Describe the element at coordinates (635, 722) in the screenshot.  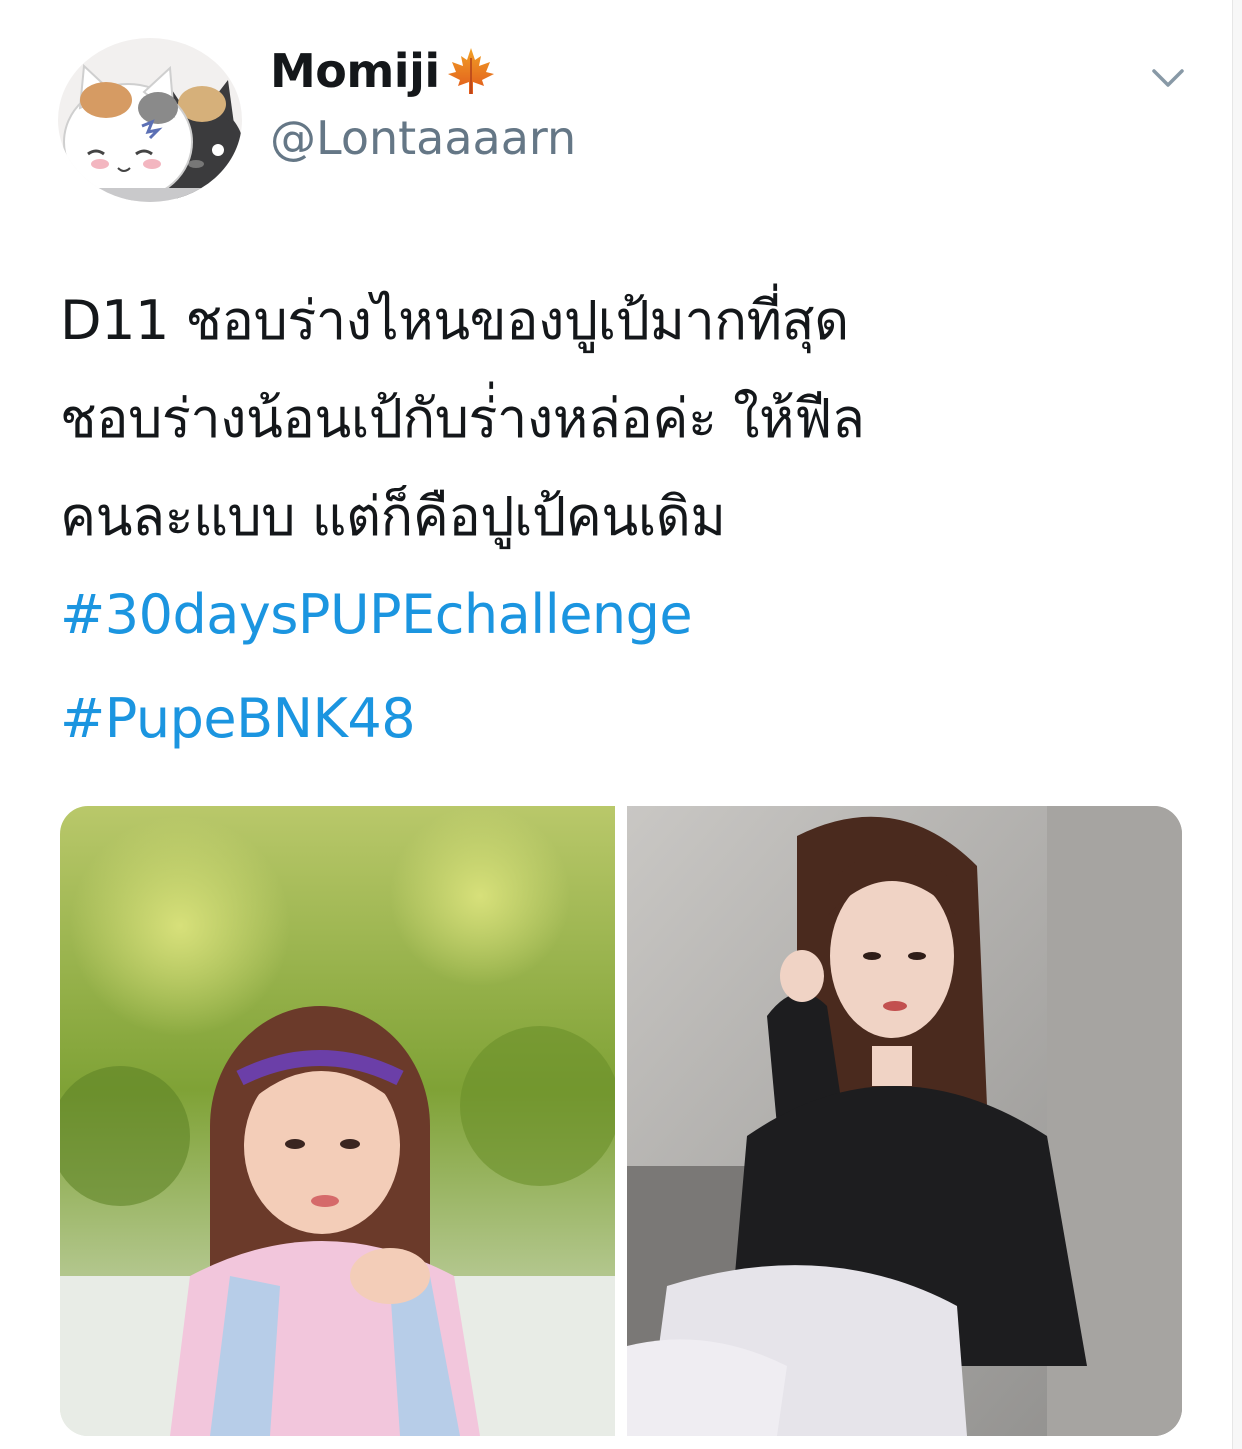
I see `hashtag-line: #PupeBNK48` at that location.